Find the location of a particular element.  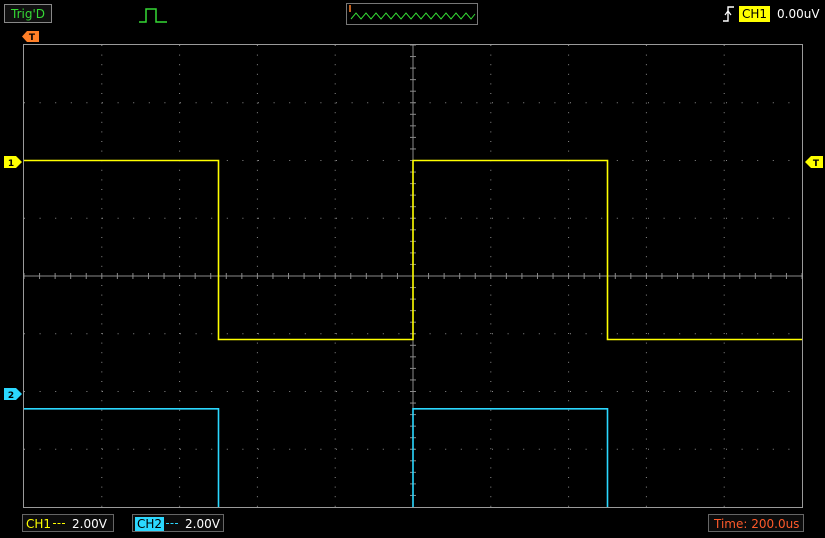

trigger-position-marker: T is located at coordinates (30, 36).